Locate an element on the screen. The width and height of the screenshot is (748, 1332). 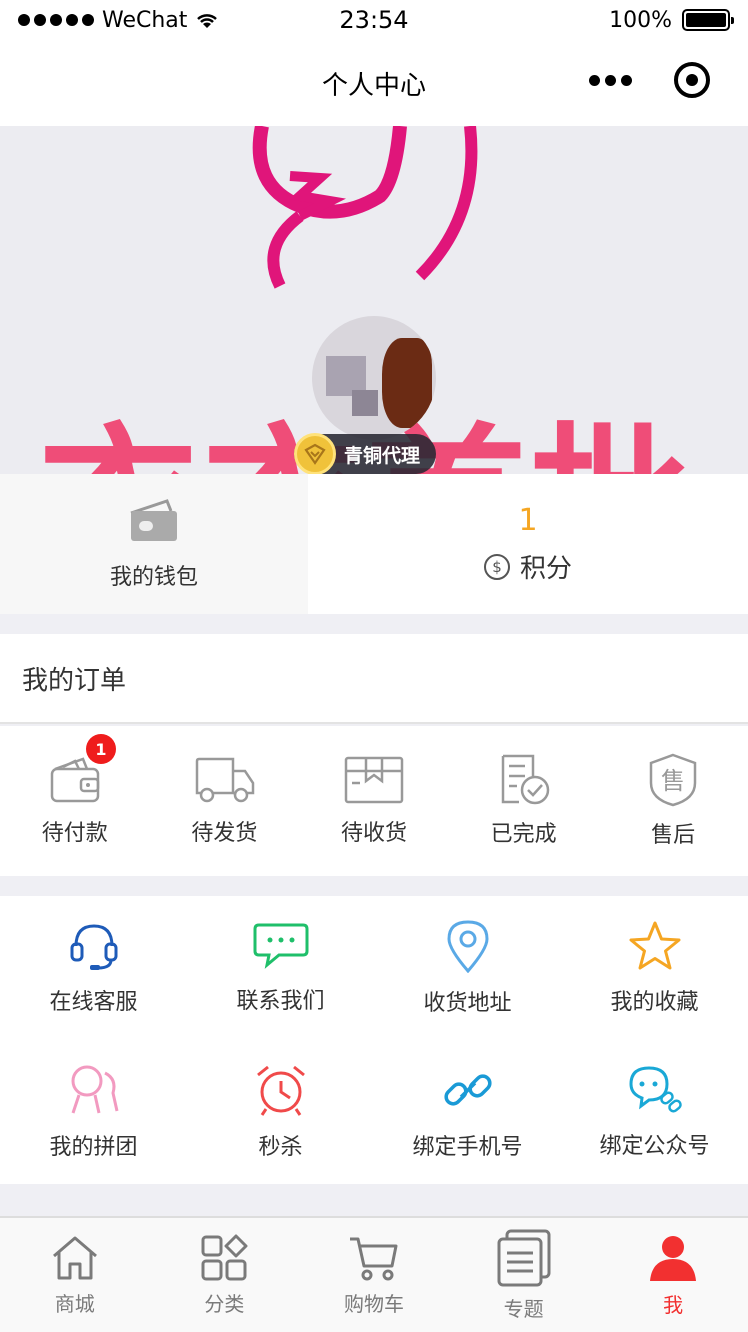
service-bind-official-account: 绑定公众号 is located at coordinates (654, 1112).